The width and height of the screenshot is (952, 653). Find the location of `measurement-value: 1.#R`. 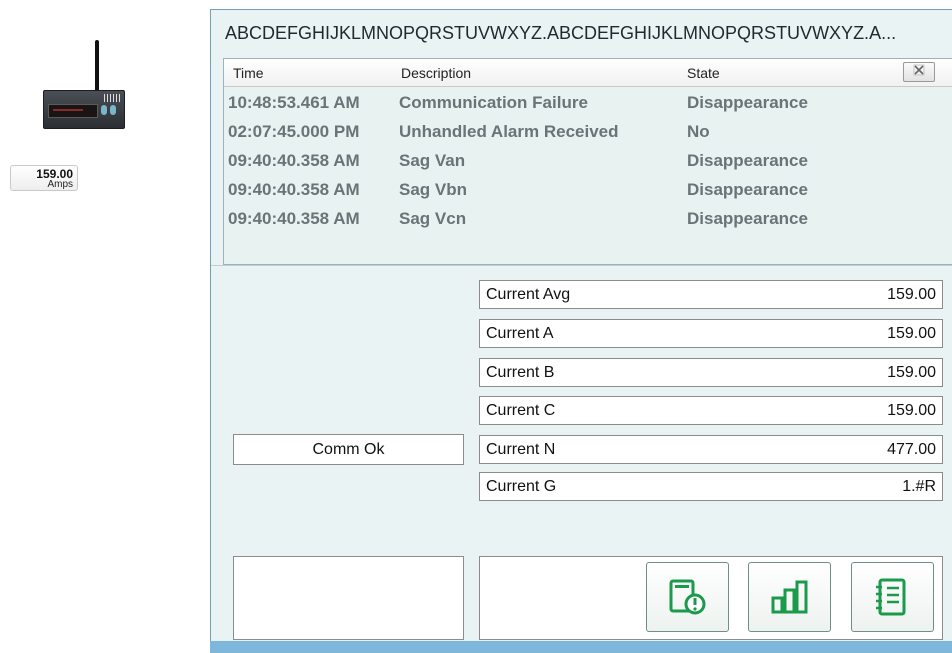

measurement-value: 1.#R is located at coordinates (919, 486).